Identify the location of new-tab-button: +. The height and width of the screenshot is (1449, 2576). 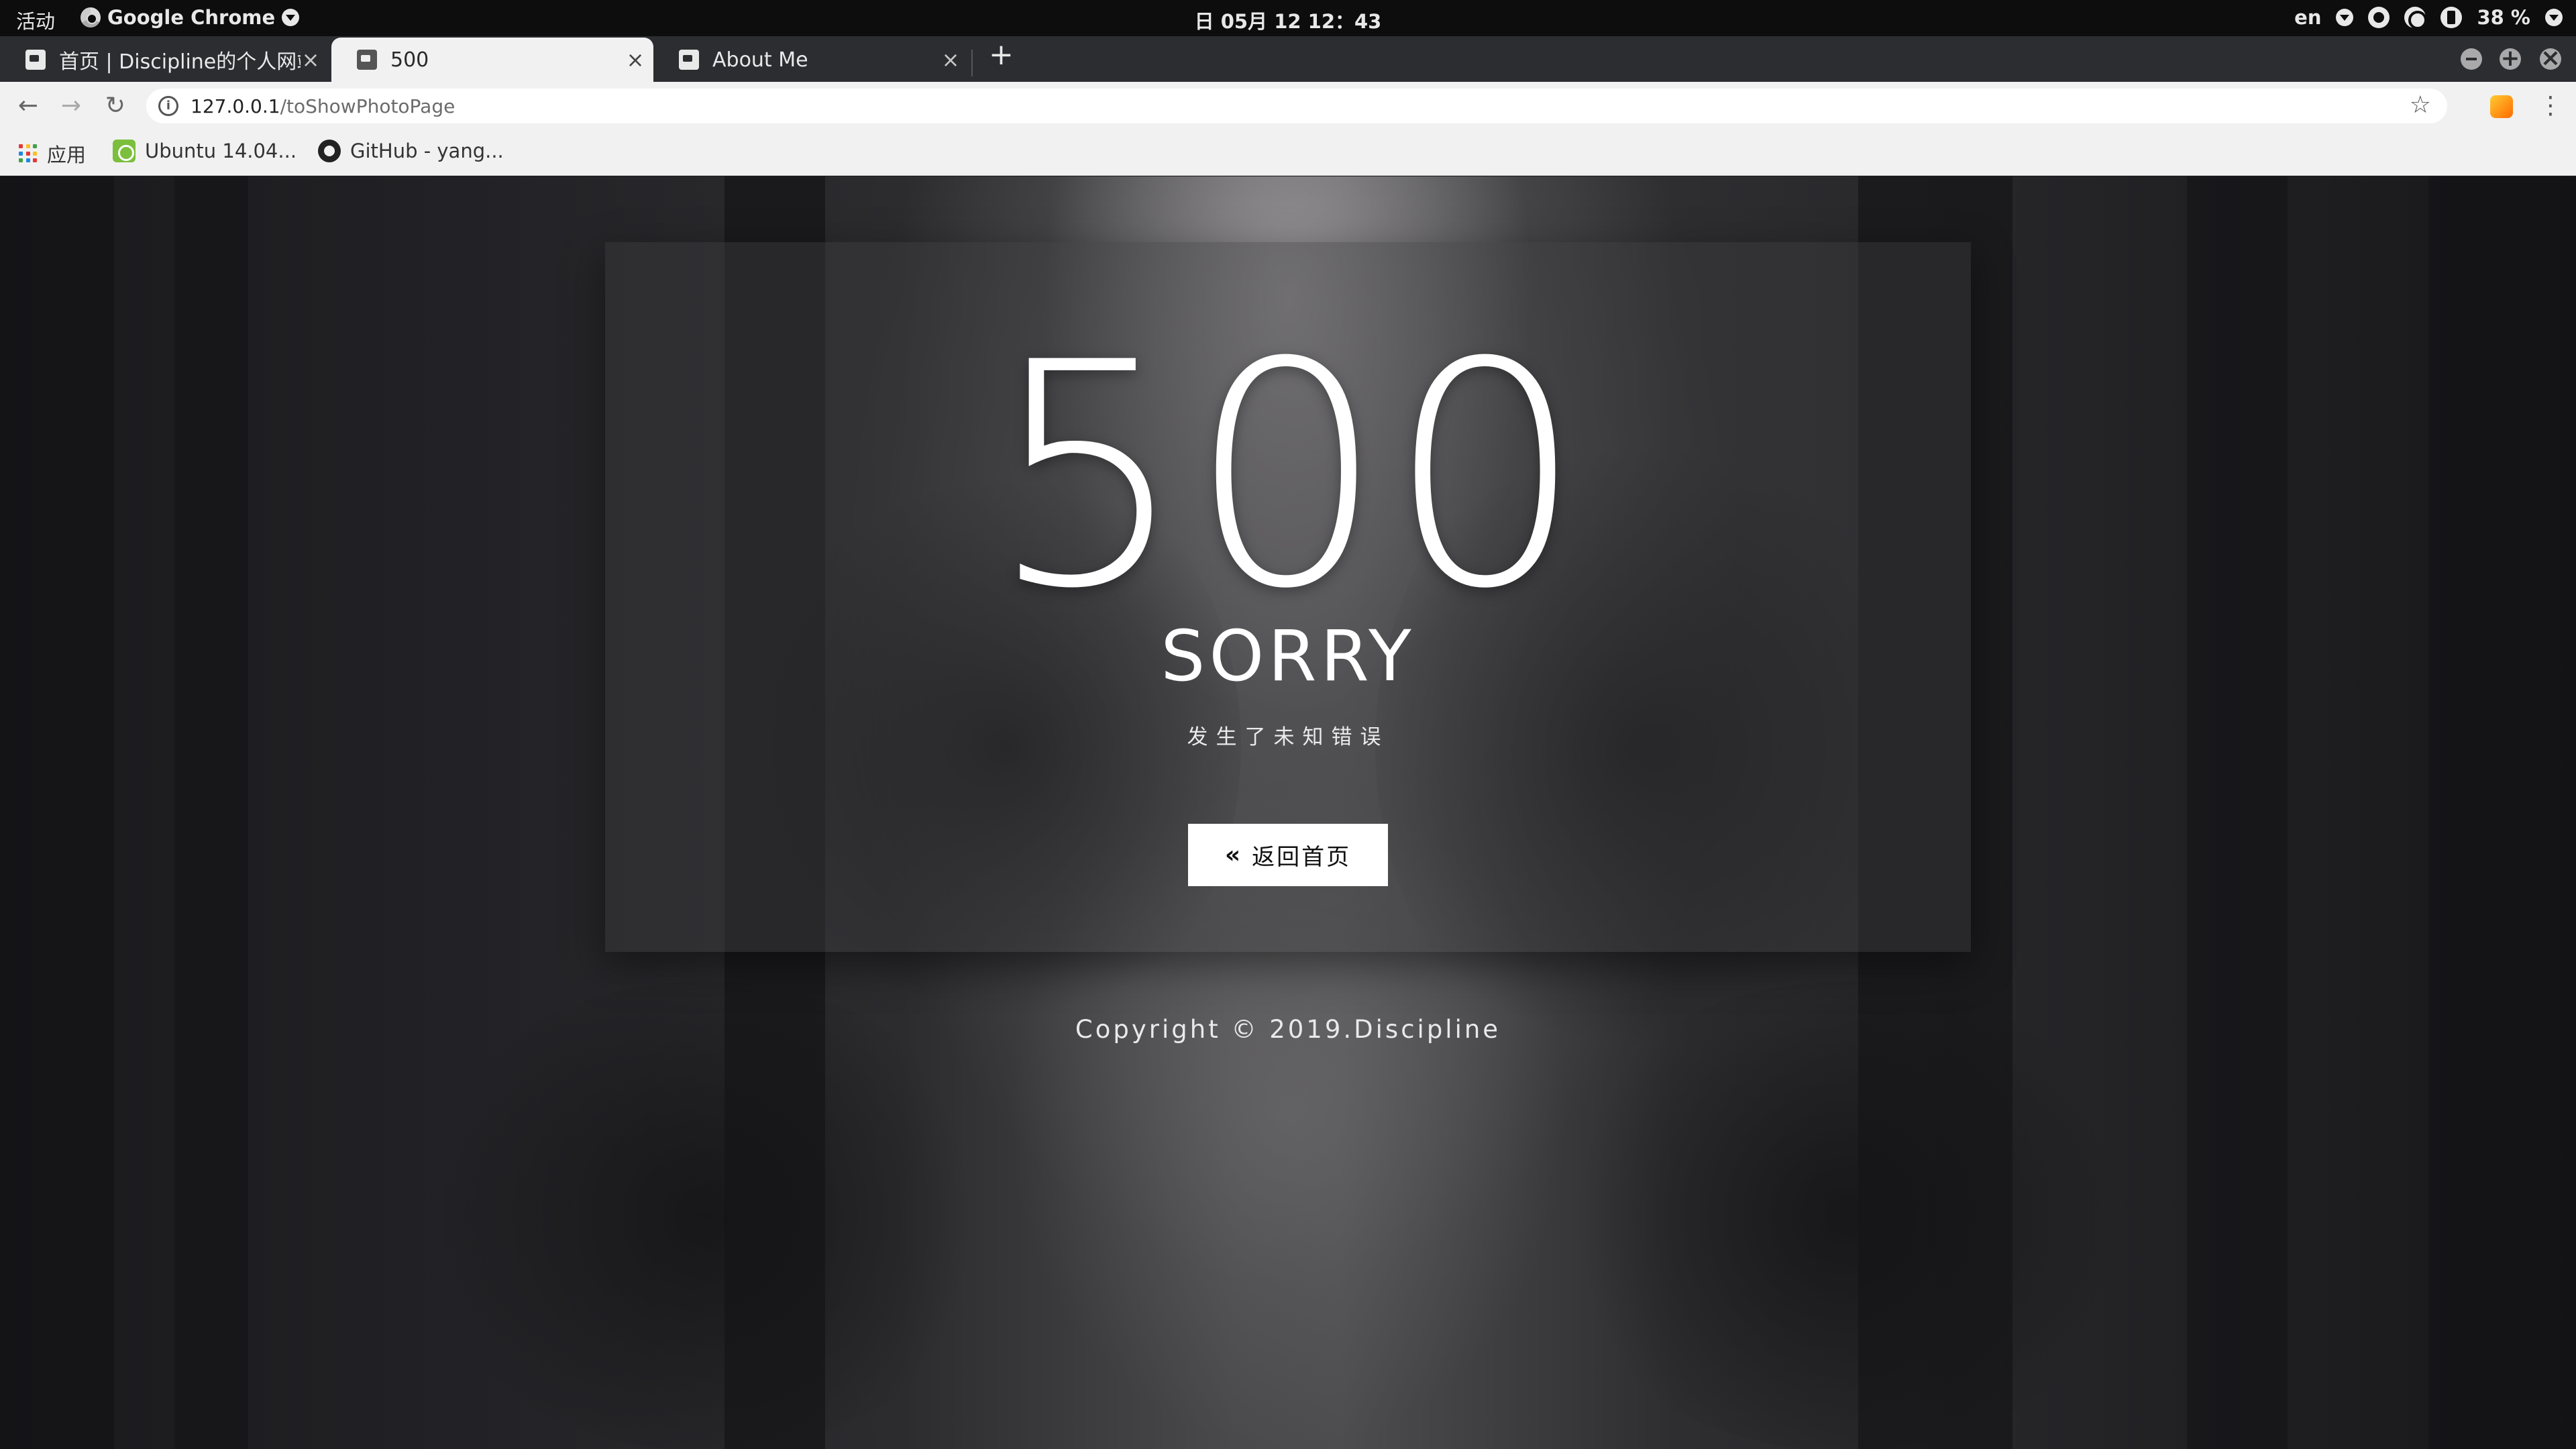
(1001, 55).